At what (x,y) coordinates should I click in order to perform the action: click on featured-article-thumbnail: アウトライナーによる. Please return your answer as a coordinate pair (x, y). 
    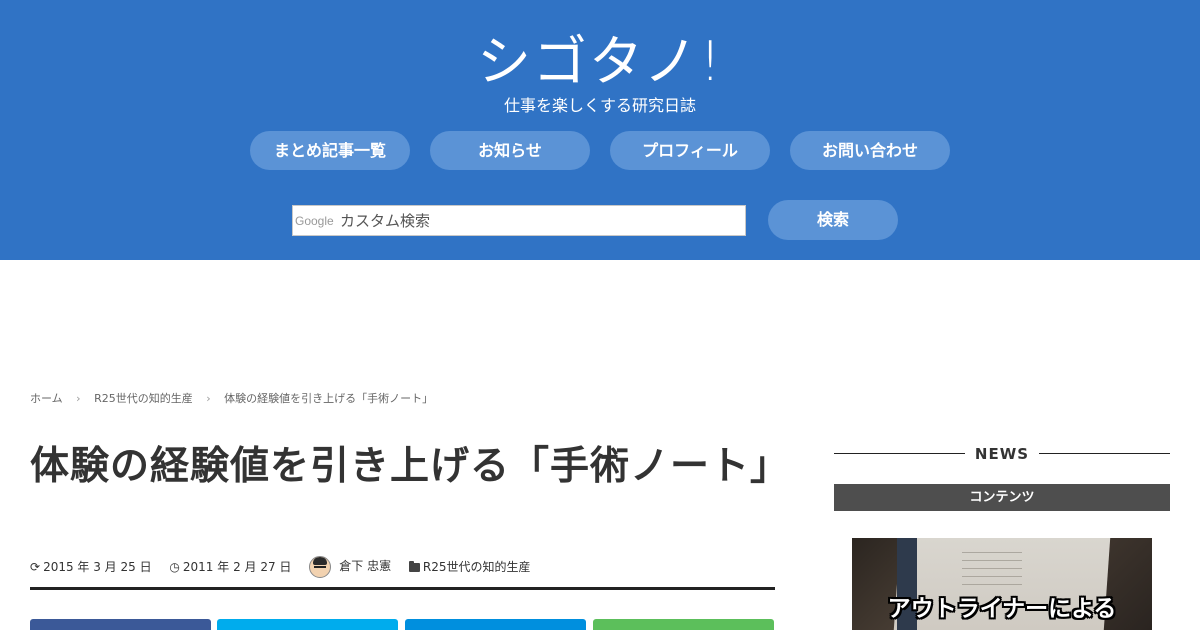
    Looking at the image, I should click on (1002, 584).